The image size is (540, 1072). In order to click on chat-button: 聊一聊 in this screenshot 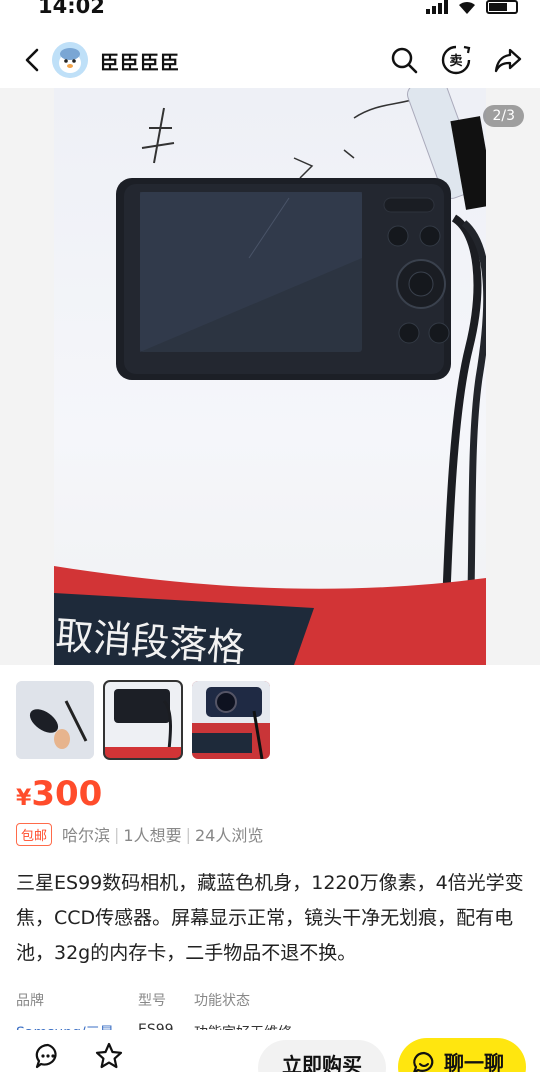, I will do `click(462, 1055)`.